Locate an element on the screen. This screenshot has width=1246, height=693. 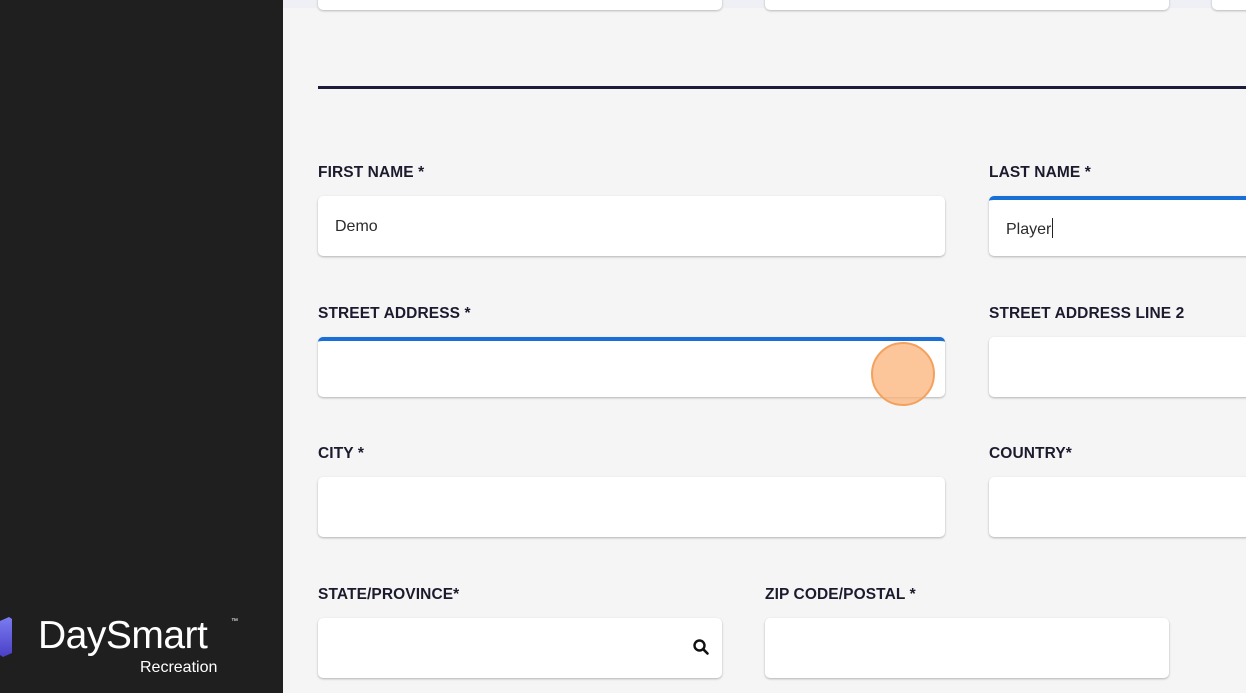
text-caret is located at coordinates (1053, 228).